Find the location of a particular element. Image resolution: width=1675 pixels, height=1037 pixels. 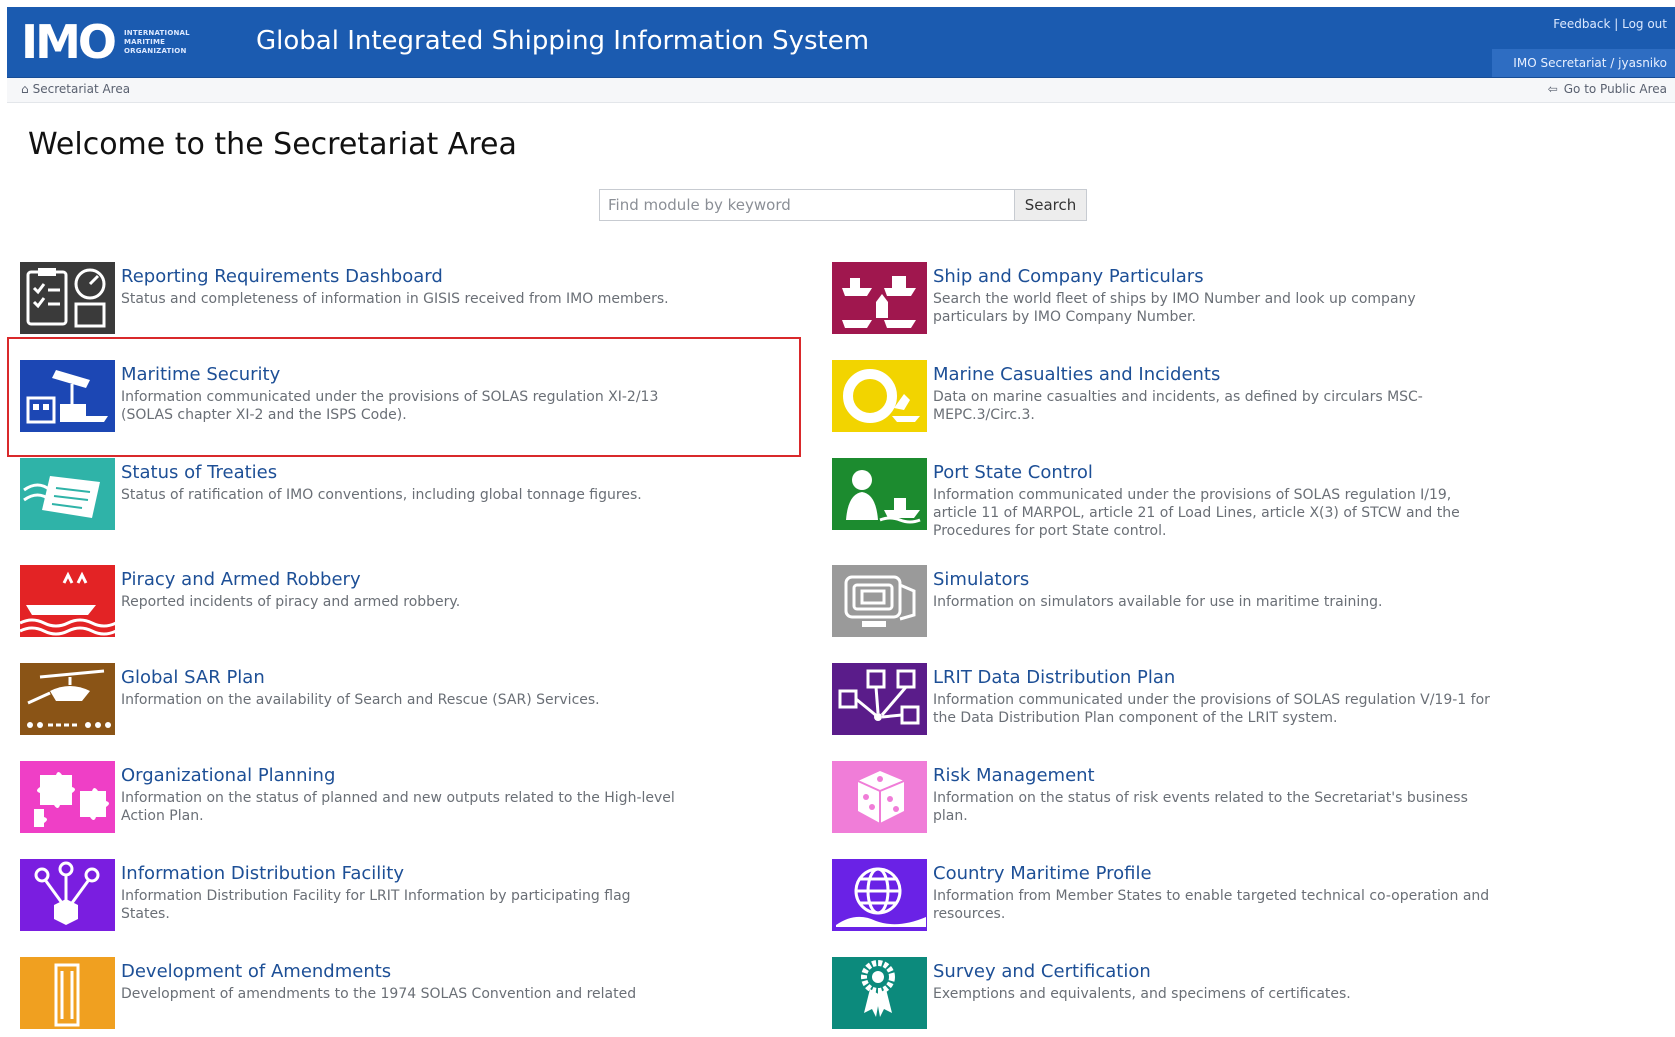

module-title: Reporting Requirements Dashboard is located at coordinates (401, 277).